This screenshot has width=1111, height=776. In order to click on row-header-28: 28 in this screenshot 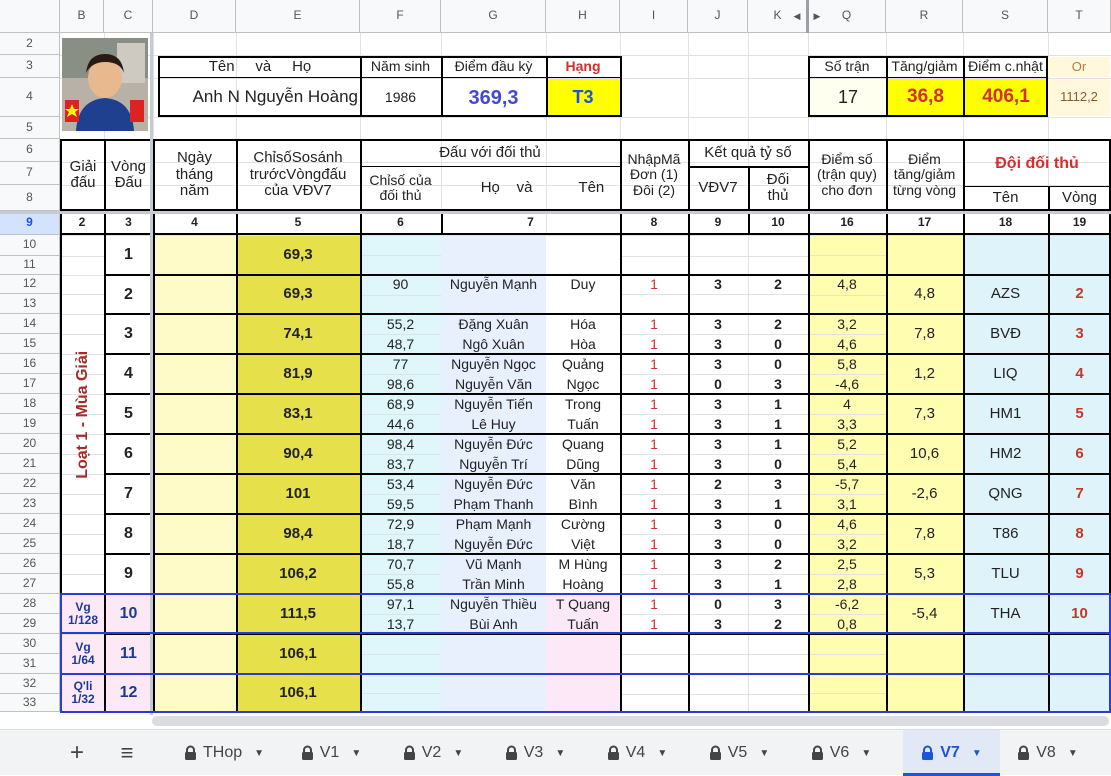, I will do `click(30, 604)`.